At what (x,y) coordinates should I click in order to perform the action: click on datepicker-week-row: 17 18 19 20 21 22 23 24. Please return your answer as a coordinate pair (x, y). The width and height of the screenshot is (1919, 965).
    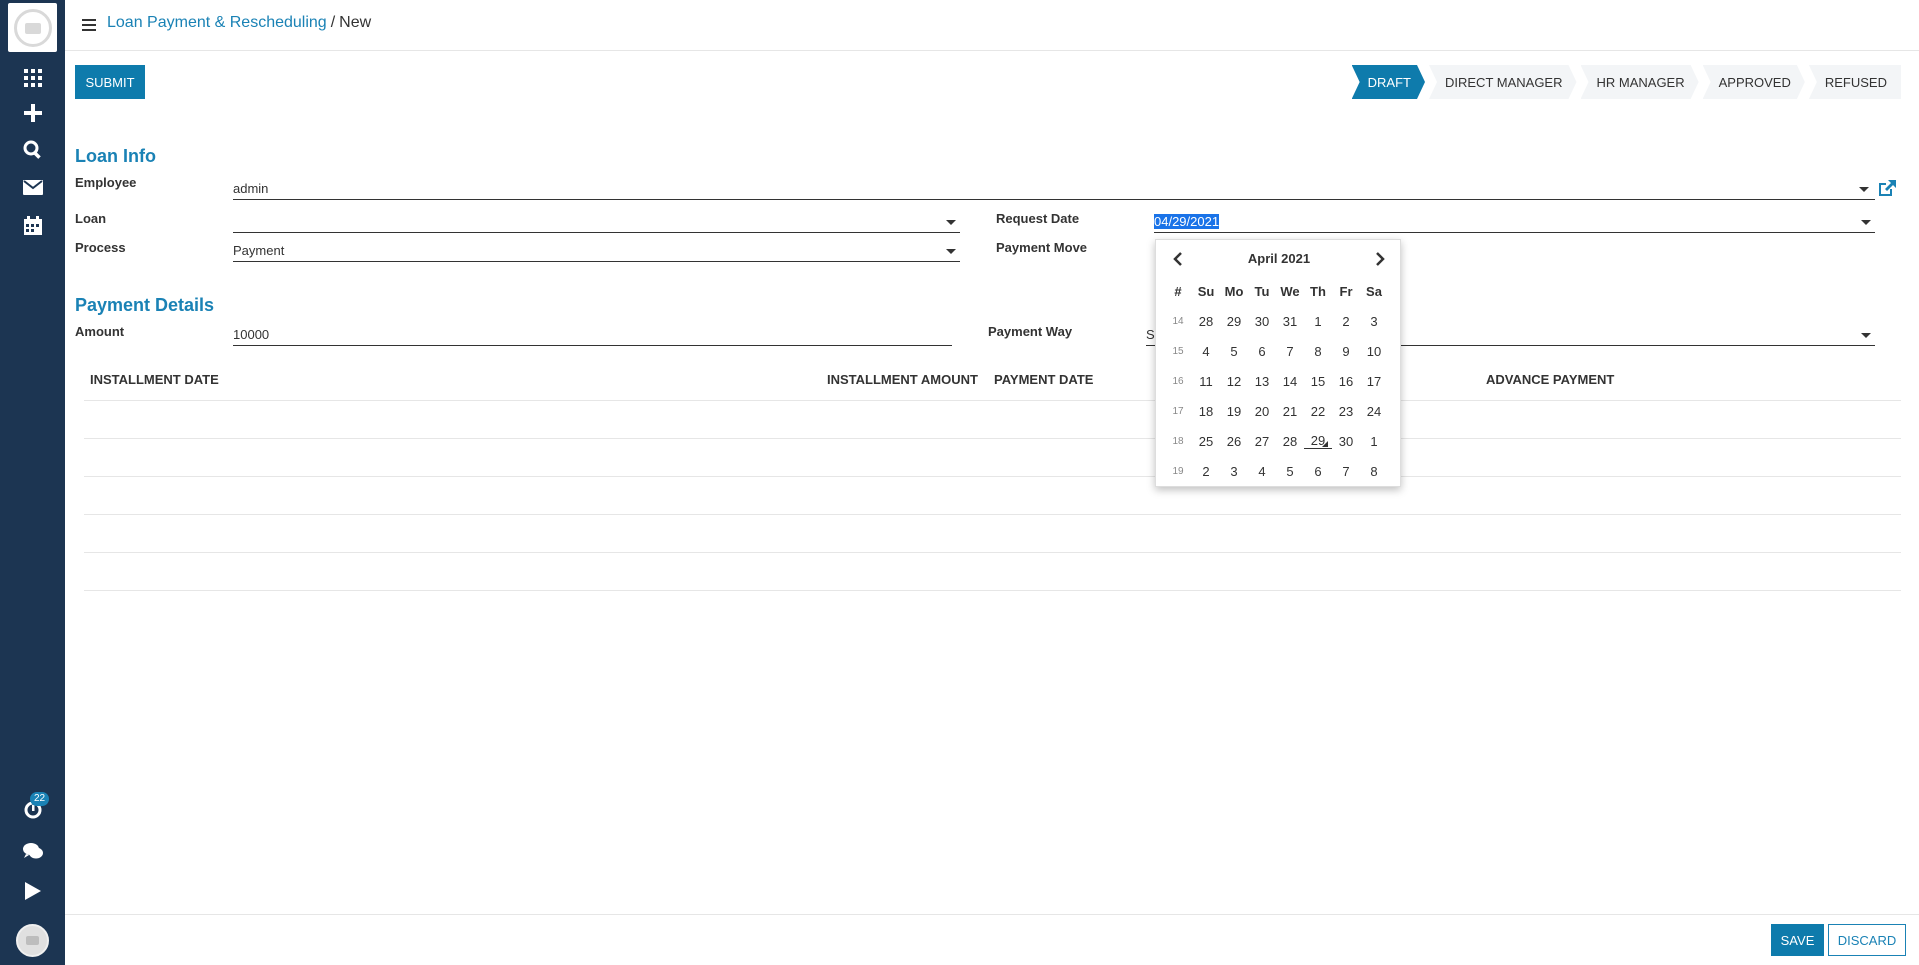
    Looking at the image, I should click on (1276, 411).